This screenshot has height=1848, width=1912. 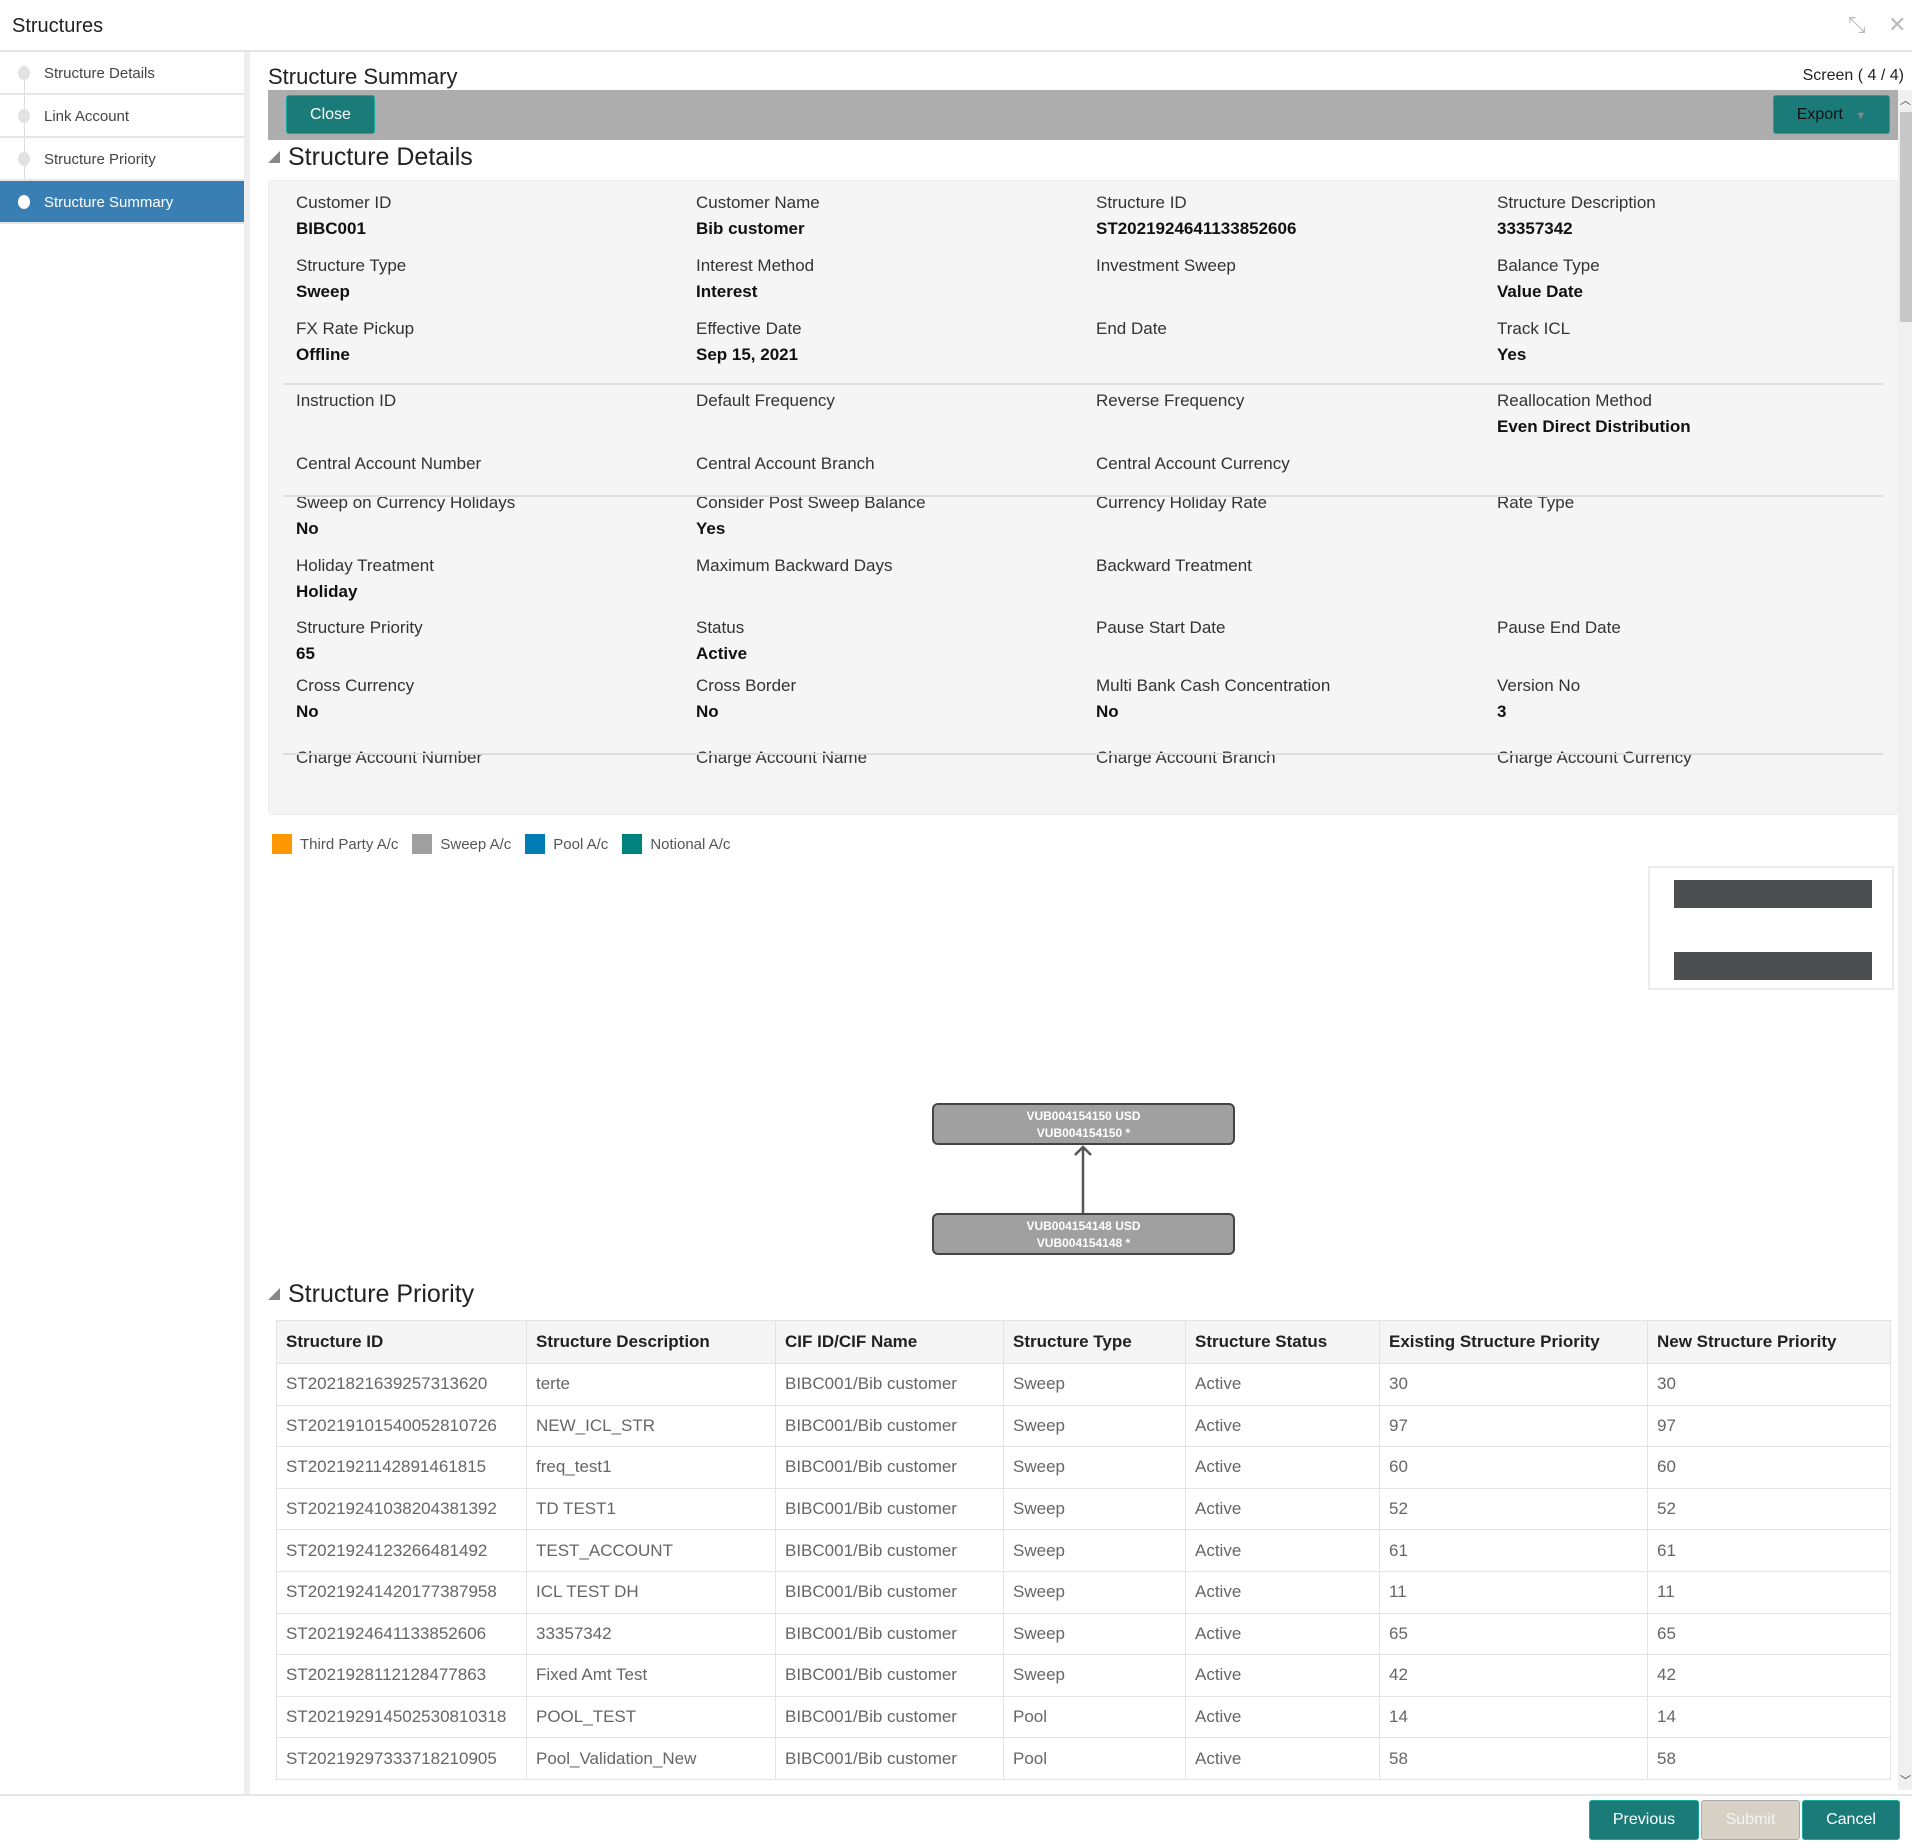 I want to click on field-label: Structure ID, so click(x=1141, y=202).